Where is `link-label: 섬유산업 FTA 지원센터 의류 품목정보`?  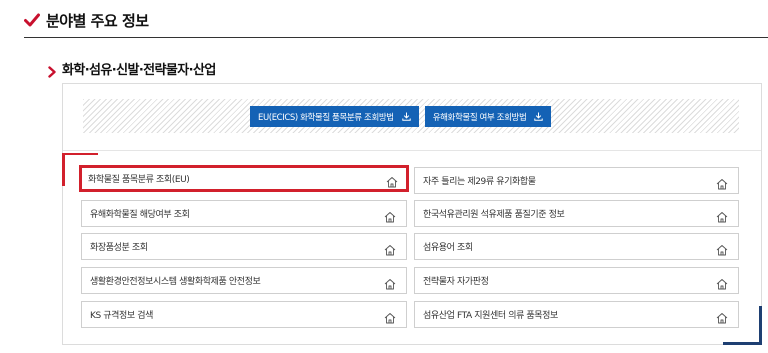 link-label: 섬유산업 FTA 지원센터 의류 품목정보 is located at coordinates (490, 316).